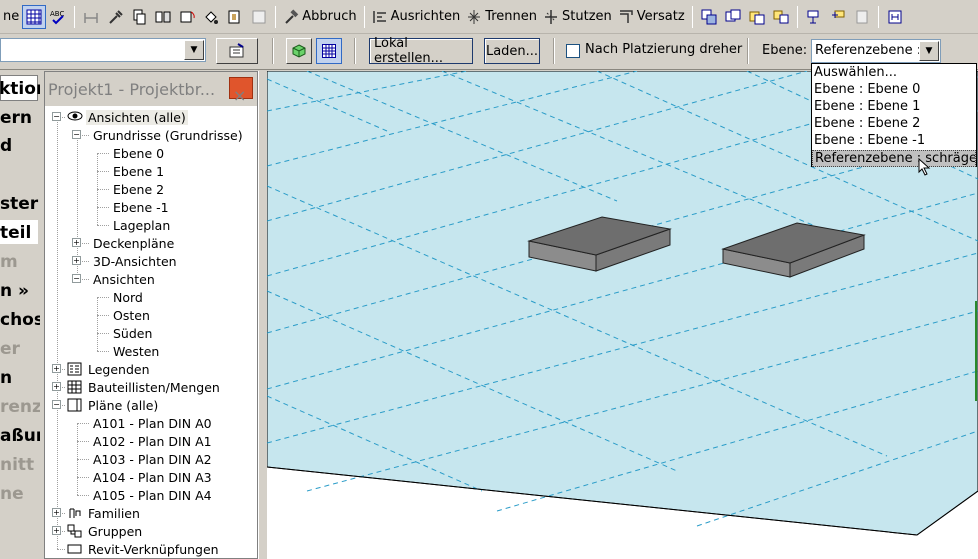 The image size is (978, 559). What do you see at coordinates (651, 17) in the screenshot?
I see `versatz-button: Versatz` at bounding box center [651, 17].